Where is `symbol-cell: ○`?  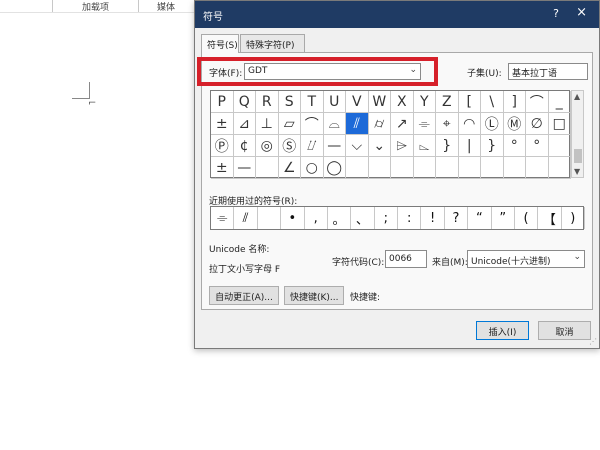
symbol-cell: ○ is located at coordinates (312, 168).